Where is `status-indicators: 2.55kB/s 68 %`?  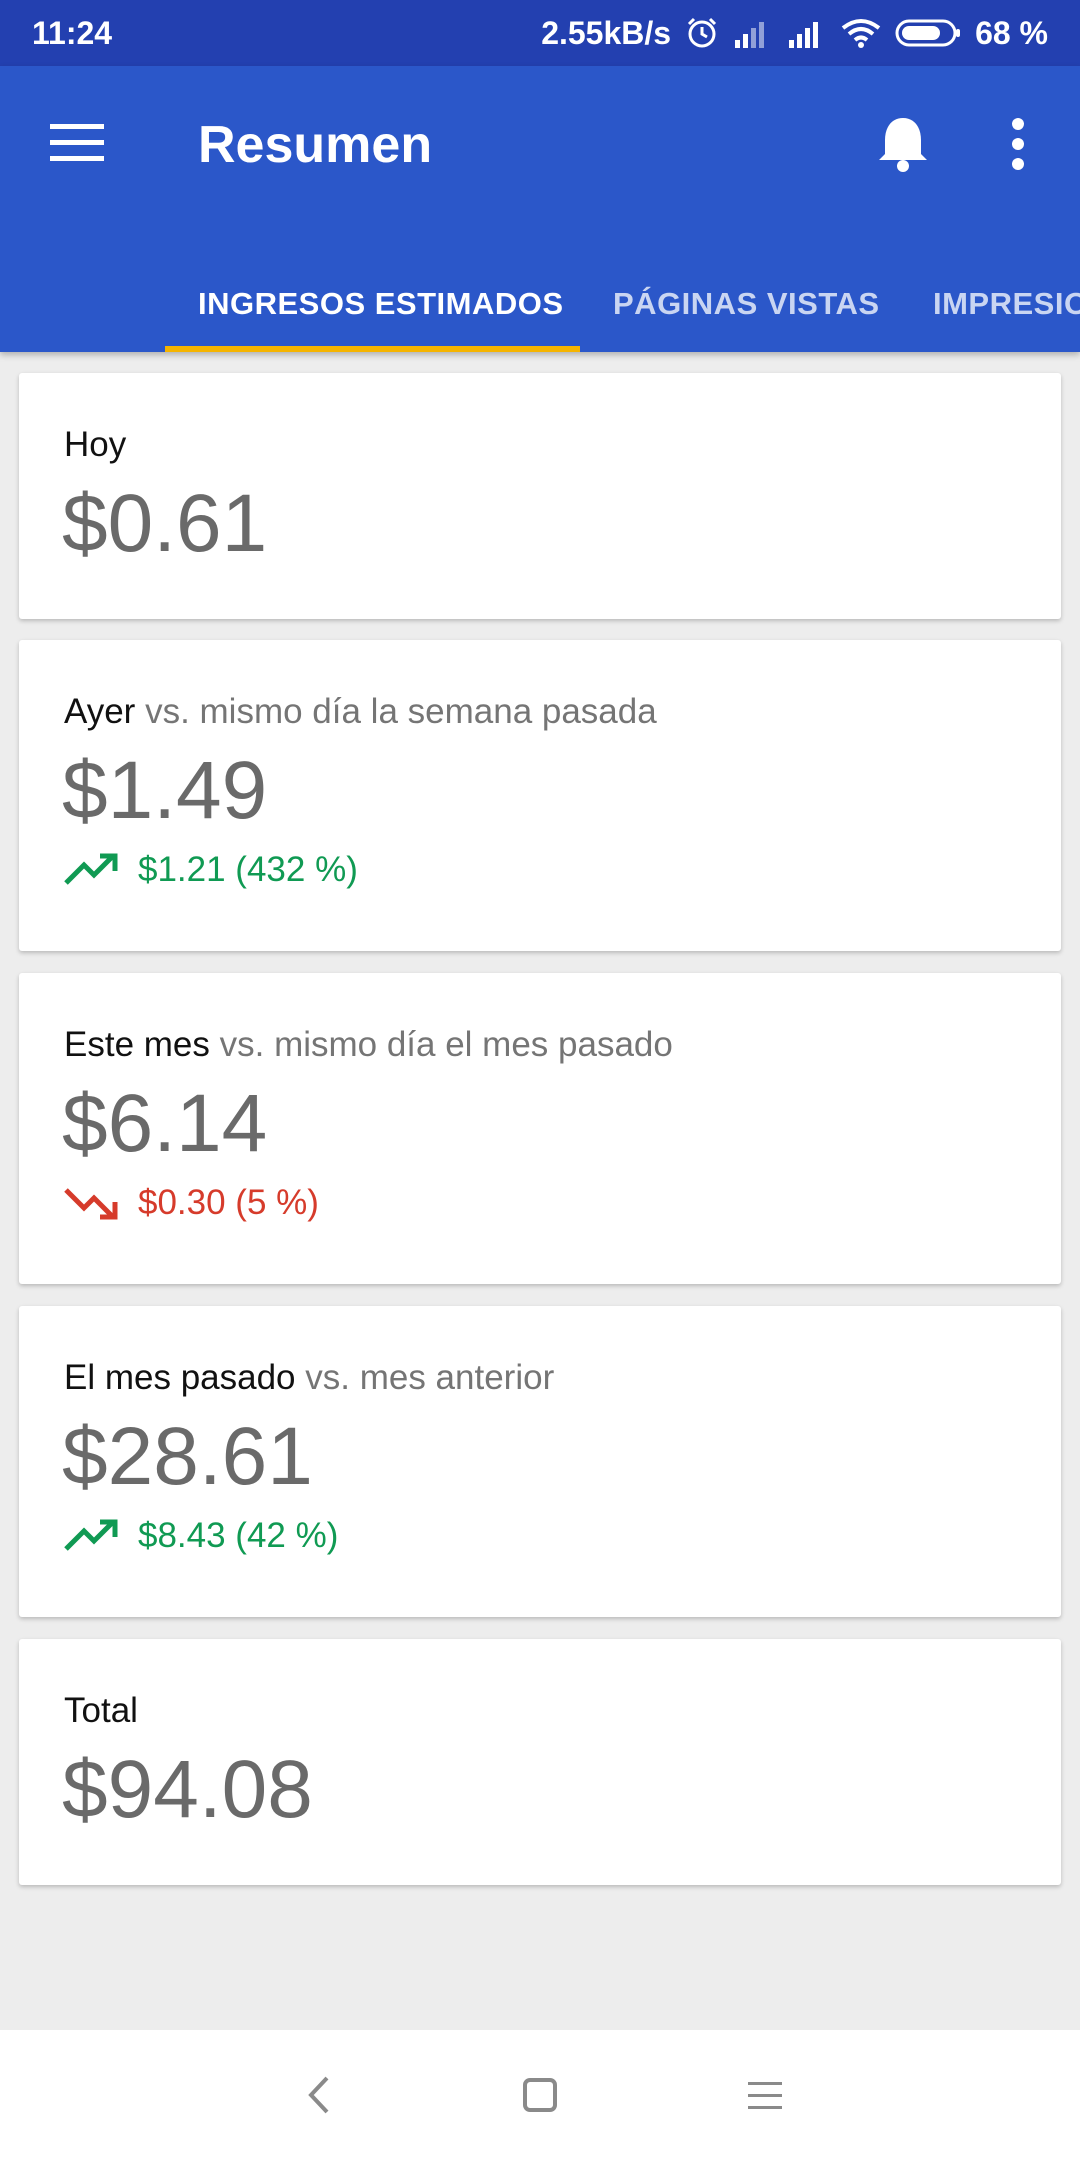
status-indicators: 2.55kB/s 68 % is located at coordinates (794, 33).